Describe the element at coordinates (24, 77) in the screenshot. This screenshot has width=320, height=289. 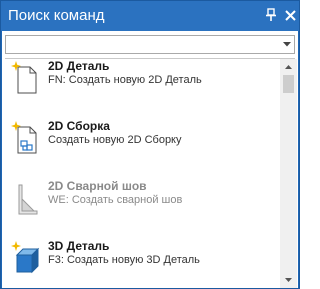
I see `2d-part-icon` at that location.